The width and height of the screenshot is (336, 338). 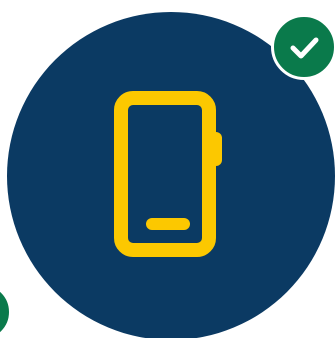 What do you see at coordinates (6, 310) in the screenshot?
I see `status-badge-partial` at bounding box center [6, 310].